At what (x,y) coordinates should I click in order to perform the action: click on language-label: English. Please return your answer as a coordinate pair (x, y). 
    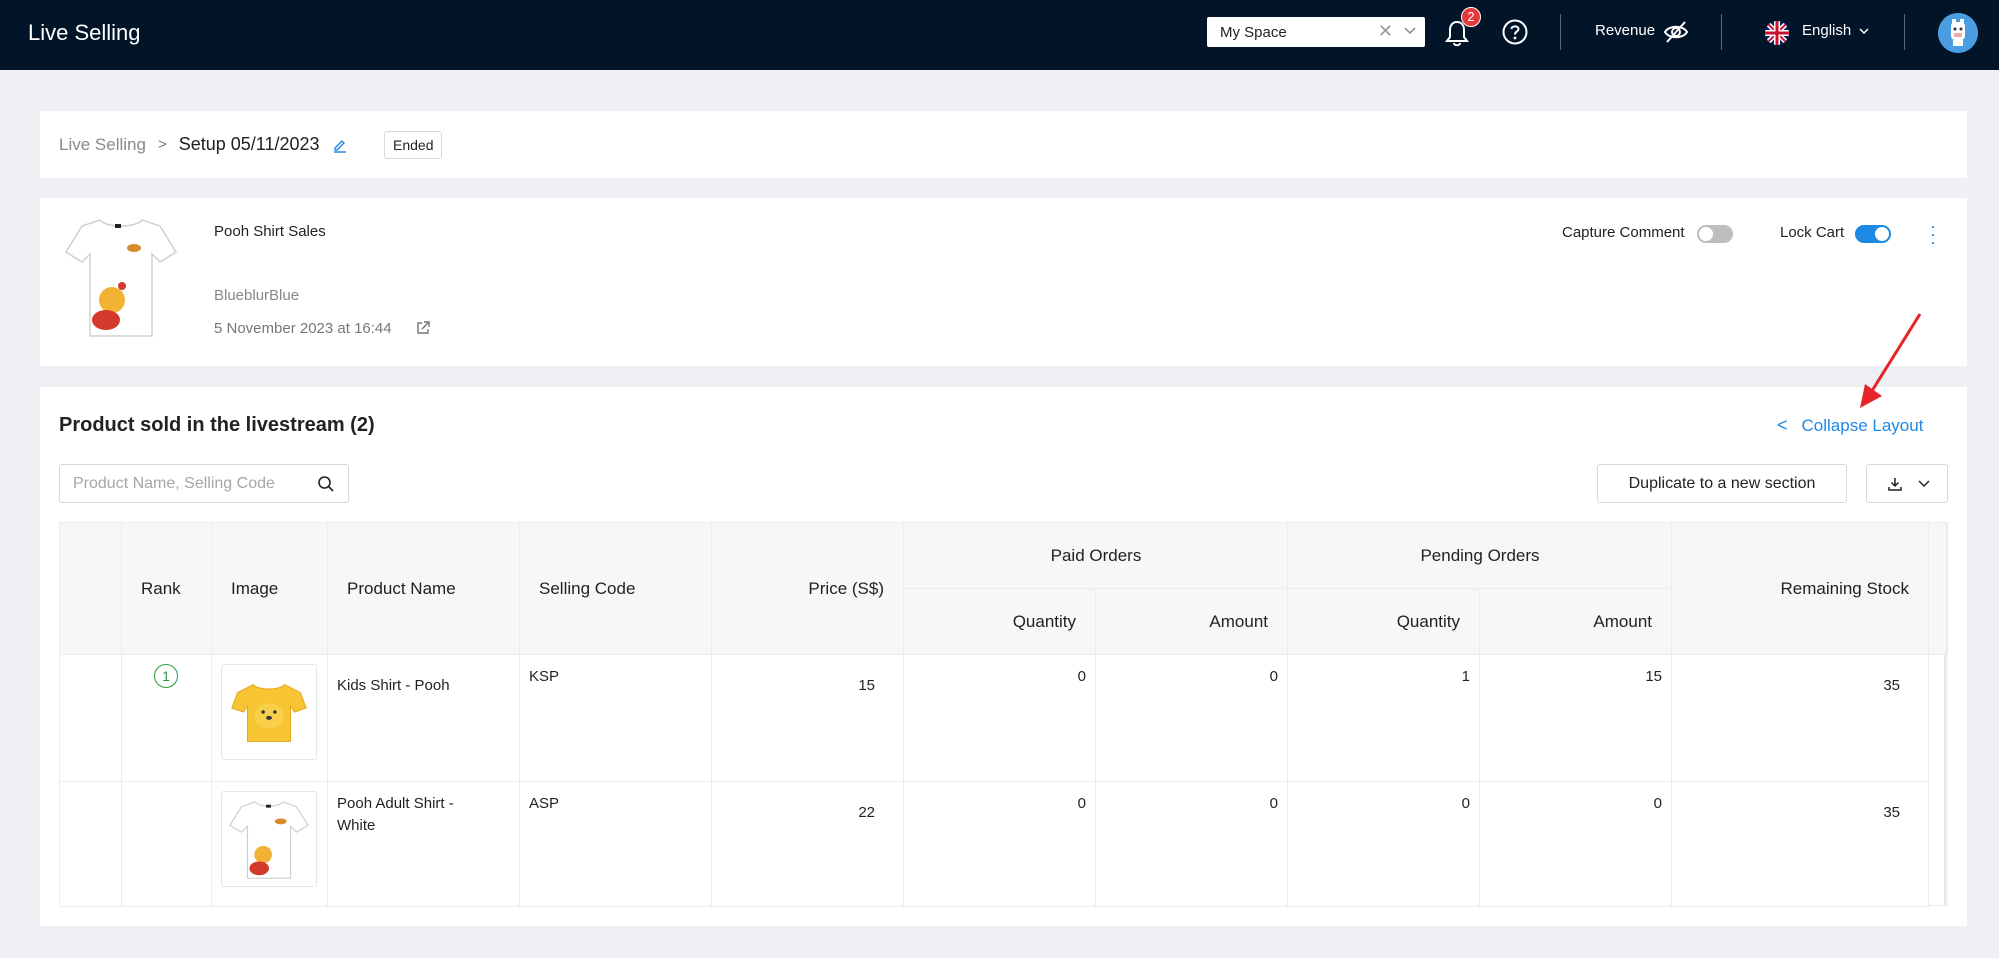
    Looking at the image, I should click on (1826, 30).